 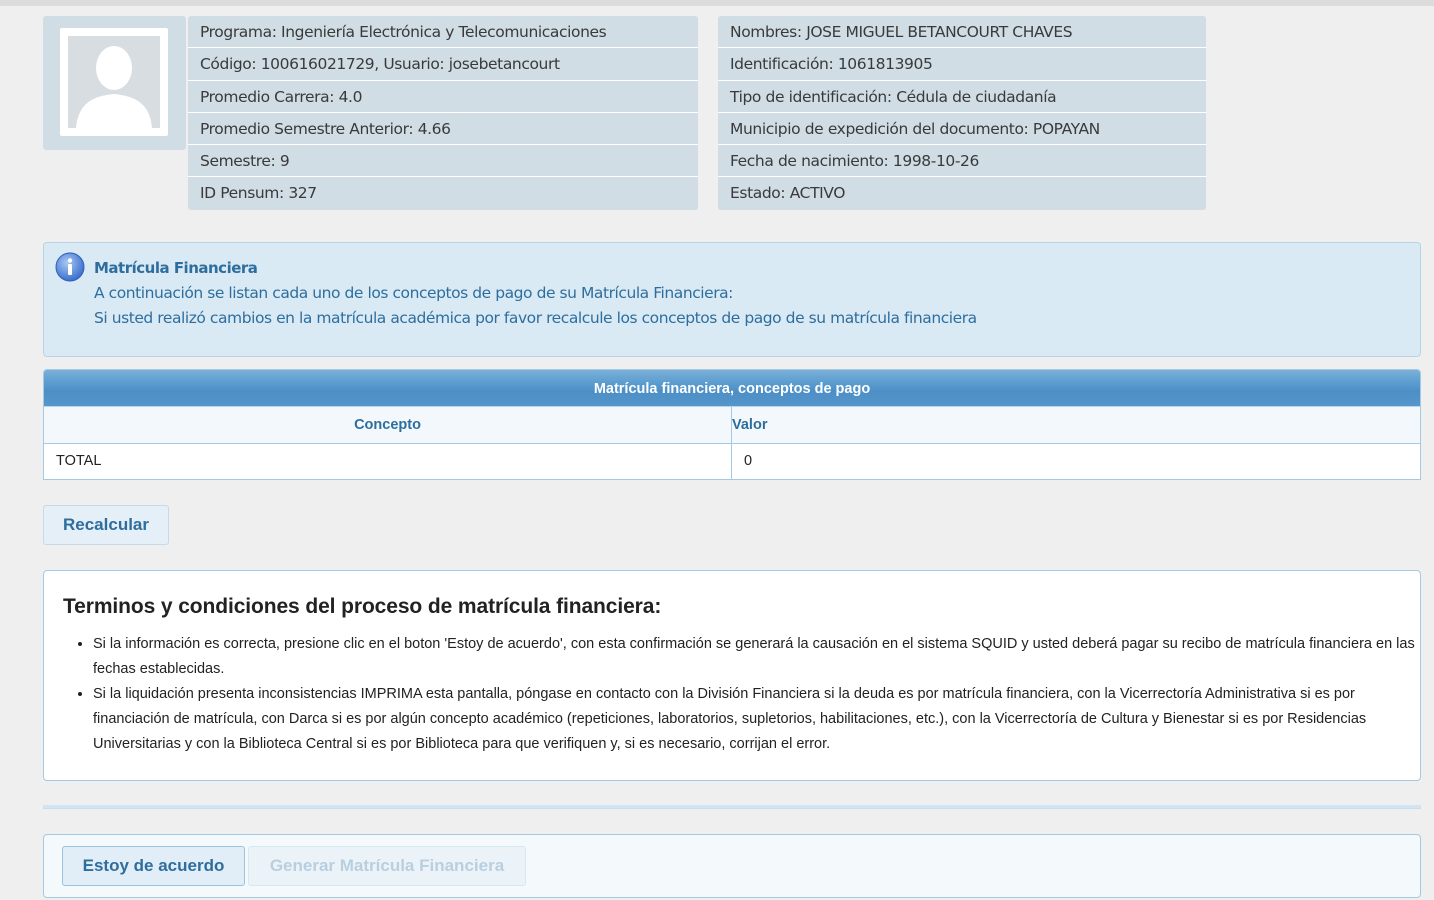 I want to click on table-row: TOTAL 0, so click(x=732, y=461).